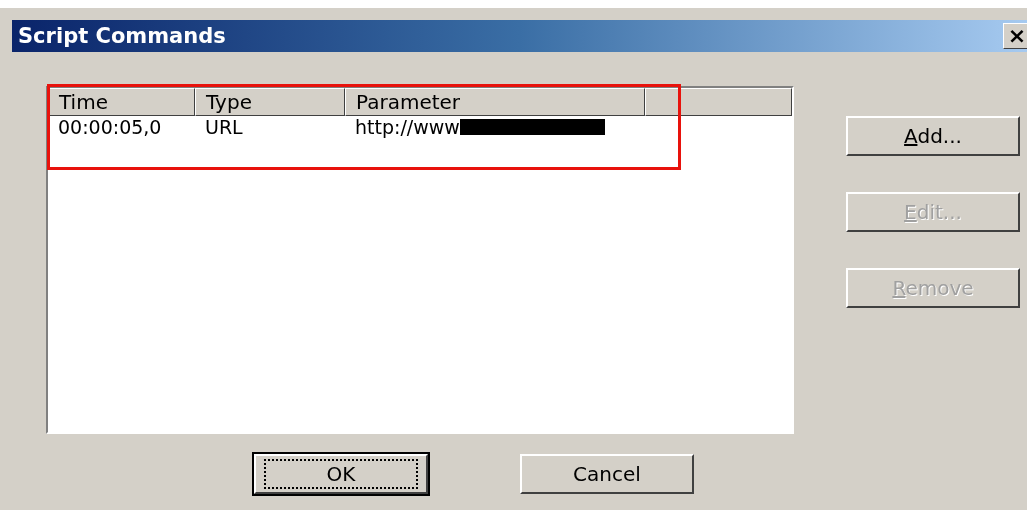 Image resolution: width=1027 pixels, height=510 pixels. I want to click on dialog-button: OK, so click(341, 474).